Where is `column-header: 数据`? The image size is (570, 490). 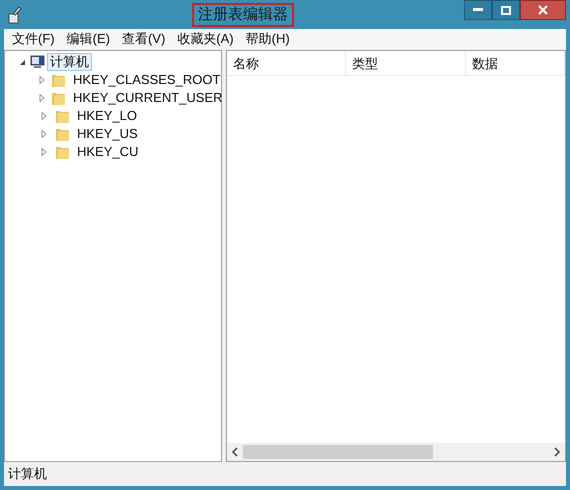
column-header: 数据 is located at coordinates (515, 63).